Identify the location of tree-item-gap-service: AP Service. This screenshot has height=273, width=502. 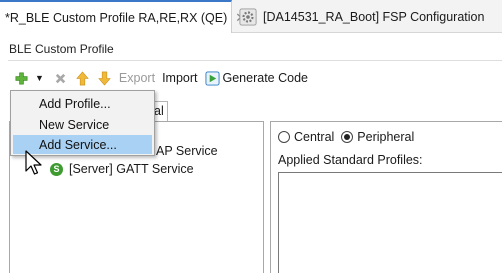
(187, 151).